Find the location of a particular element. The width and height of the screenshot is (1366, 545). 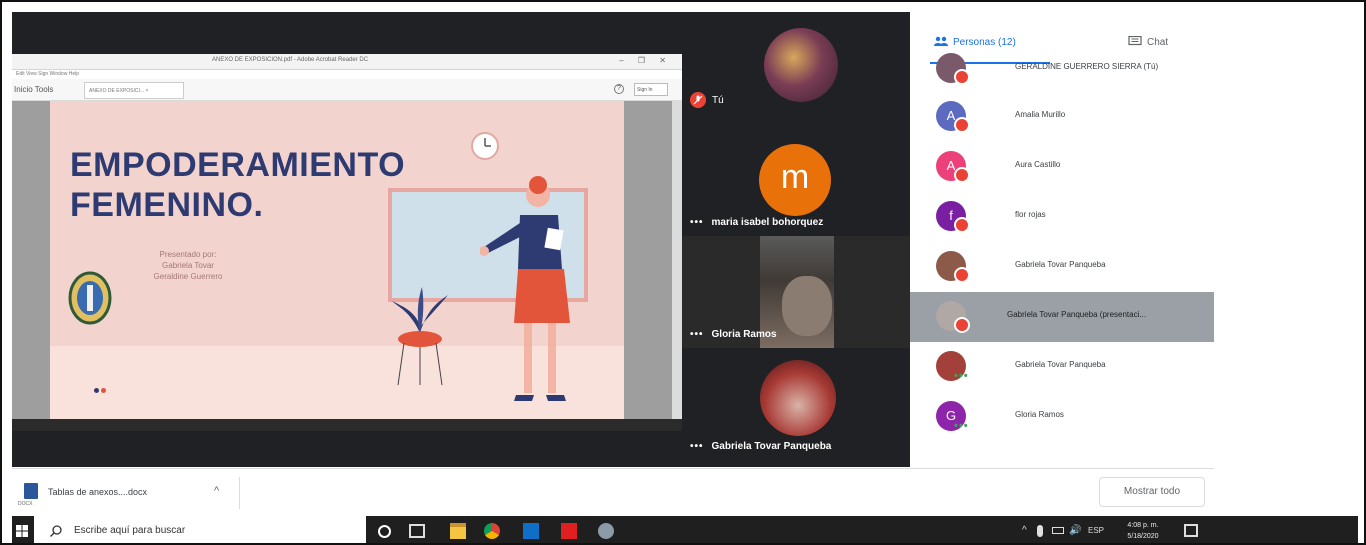

store-icon is located at coordinates (531, 531).